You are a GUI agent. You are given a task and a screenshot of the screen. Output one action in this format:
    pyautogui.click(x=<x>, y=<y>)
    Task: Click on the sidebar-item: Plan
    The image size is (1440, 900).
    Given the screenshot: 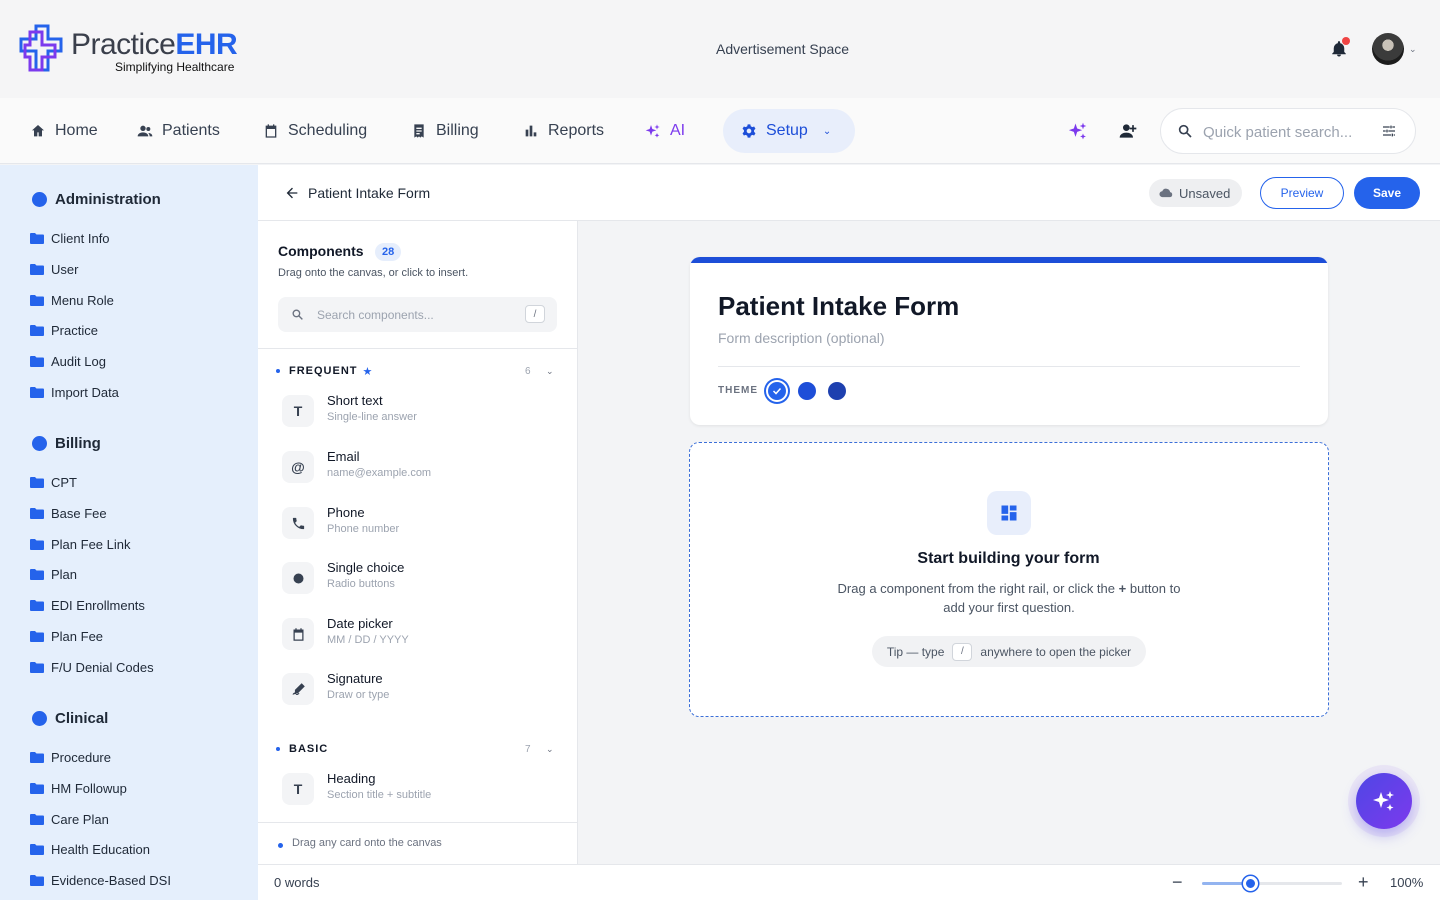 What is the action you would take?
    pyautogui.click(x=53, y=574)
    